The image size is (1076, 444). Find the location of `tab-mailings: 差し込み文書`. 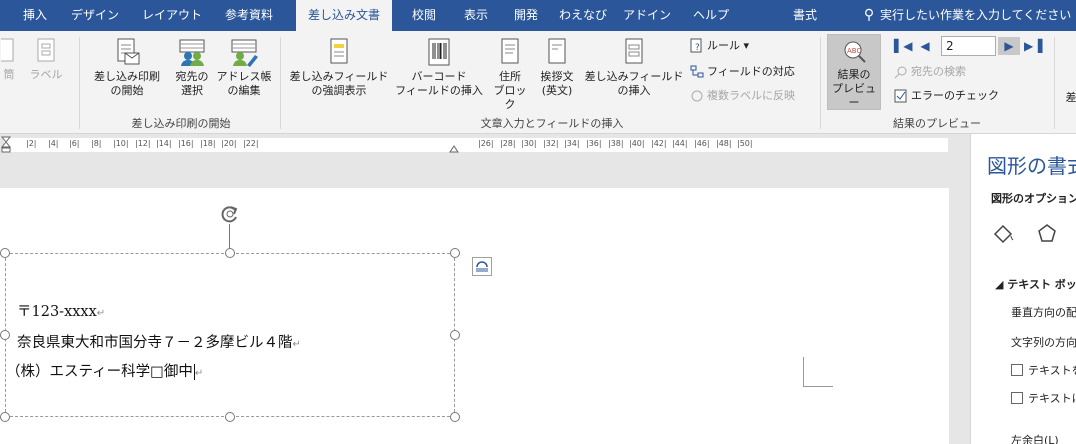

tab-mailings: 差し込み文書 is located at coordinates (344, 15).